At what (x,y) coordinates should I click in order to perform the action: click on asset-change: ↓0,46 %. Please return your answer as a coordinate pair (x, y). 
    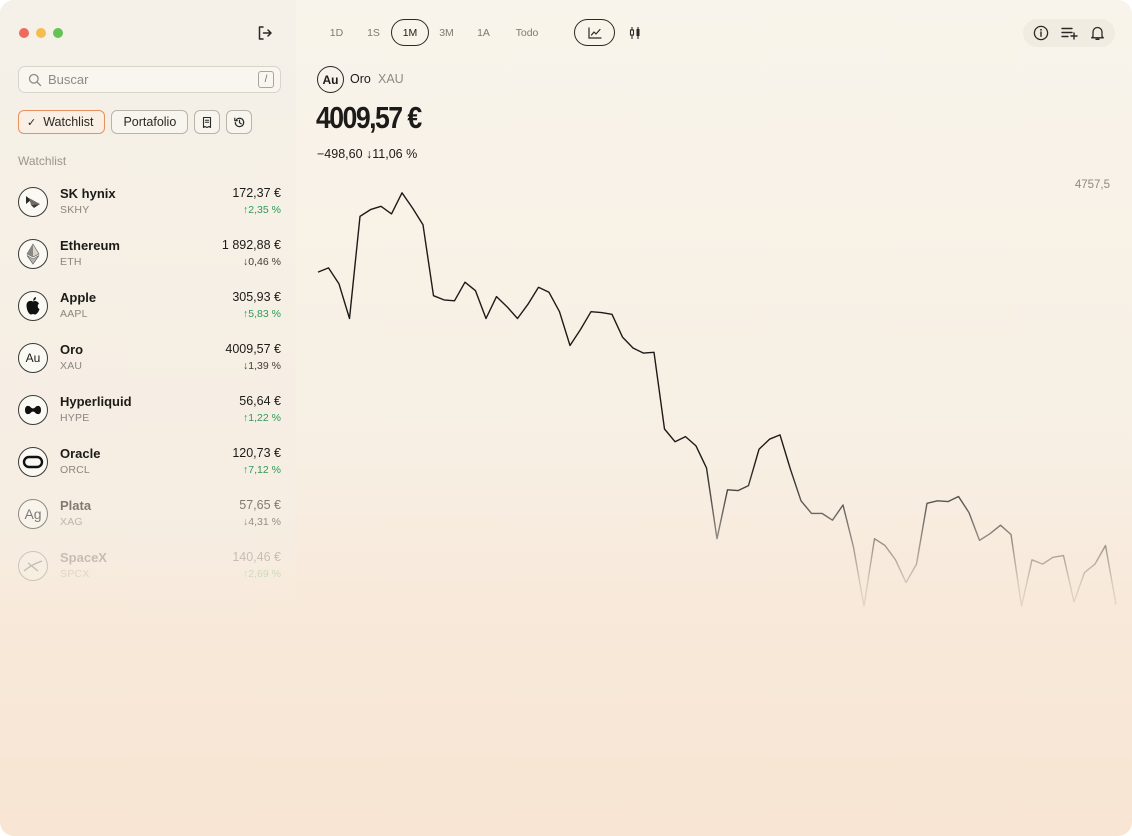
    Looking at the image, I should click on (262, 262).